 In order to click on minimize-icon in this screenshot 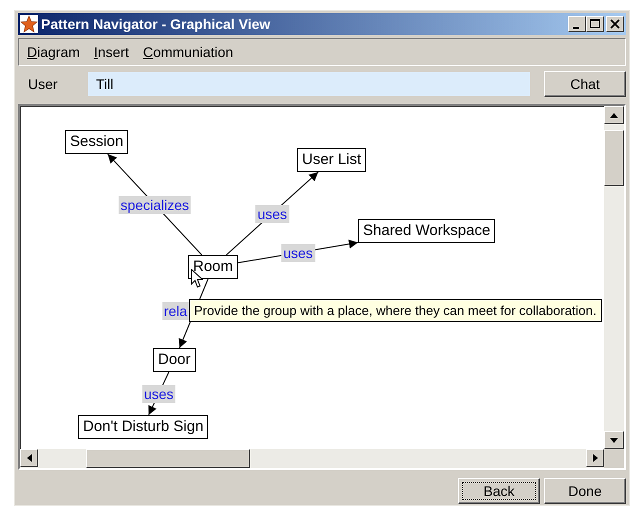, I will do `click(576, 27)`.